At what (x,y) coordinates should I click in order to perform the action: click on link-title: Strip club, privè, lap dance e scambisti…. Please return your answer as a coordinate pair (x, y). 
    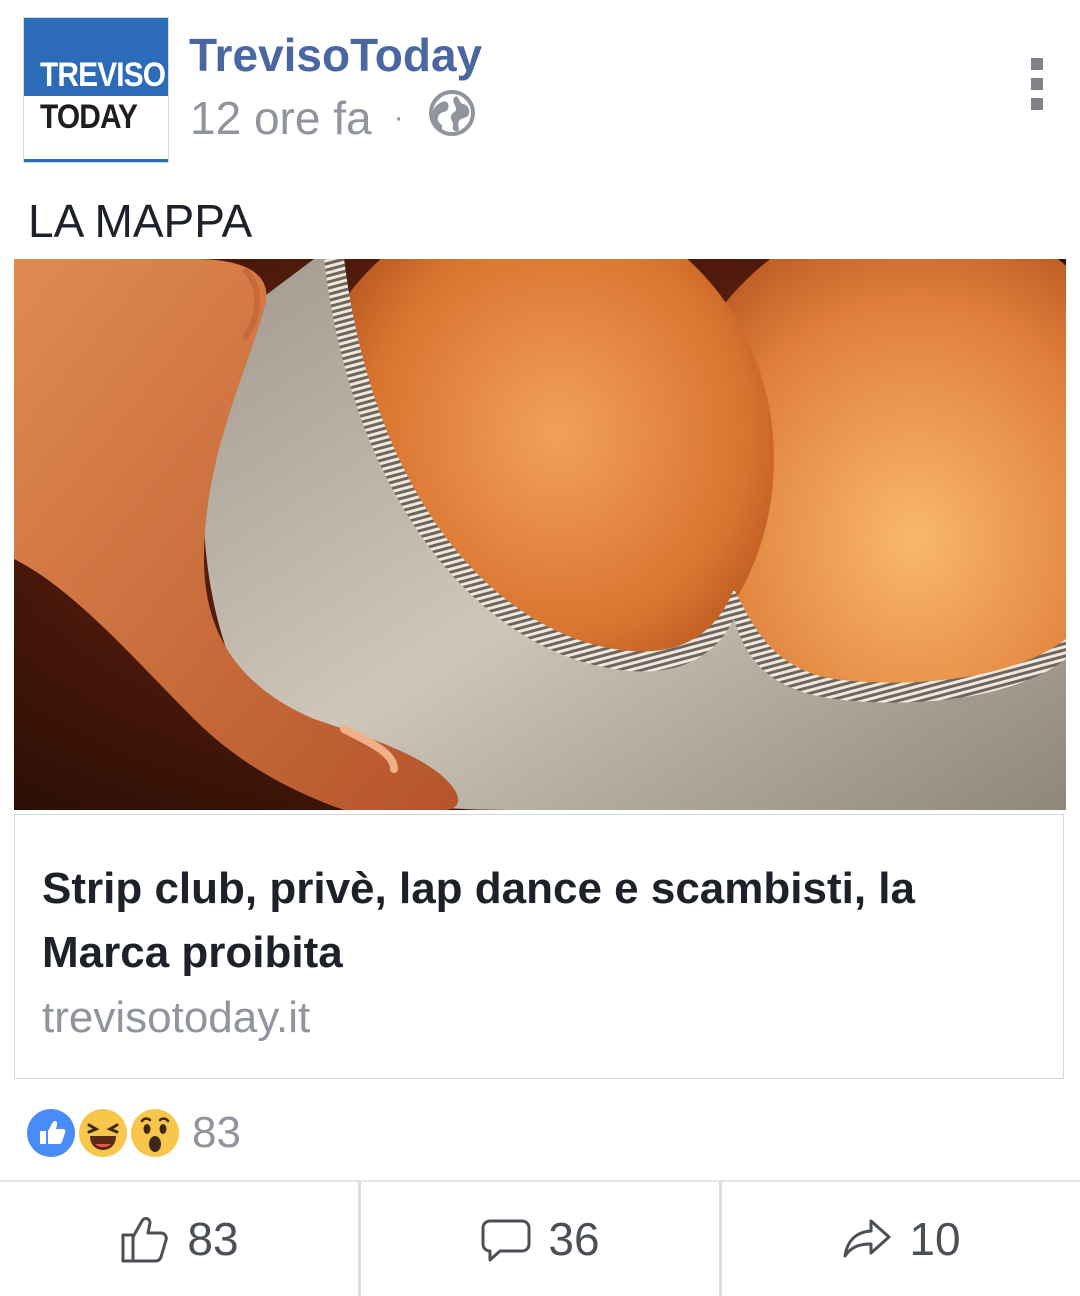
    Looking at the image, I should click on (532, 921).